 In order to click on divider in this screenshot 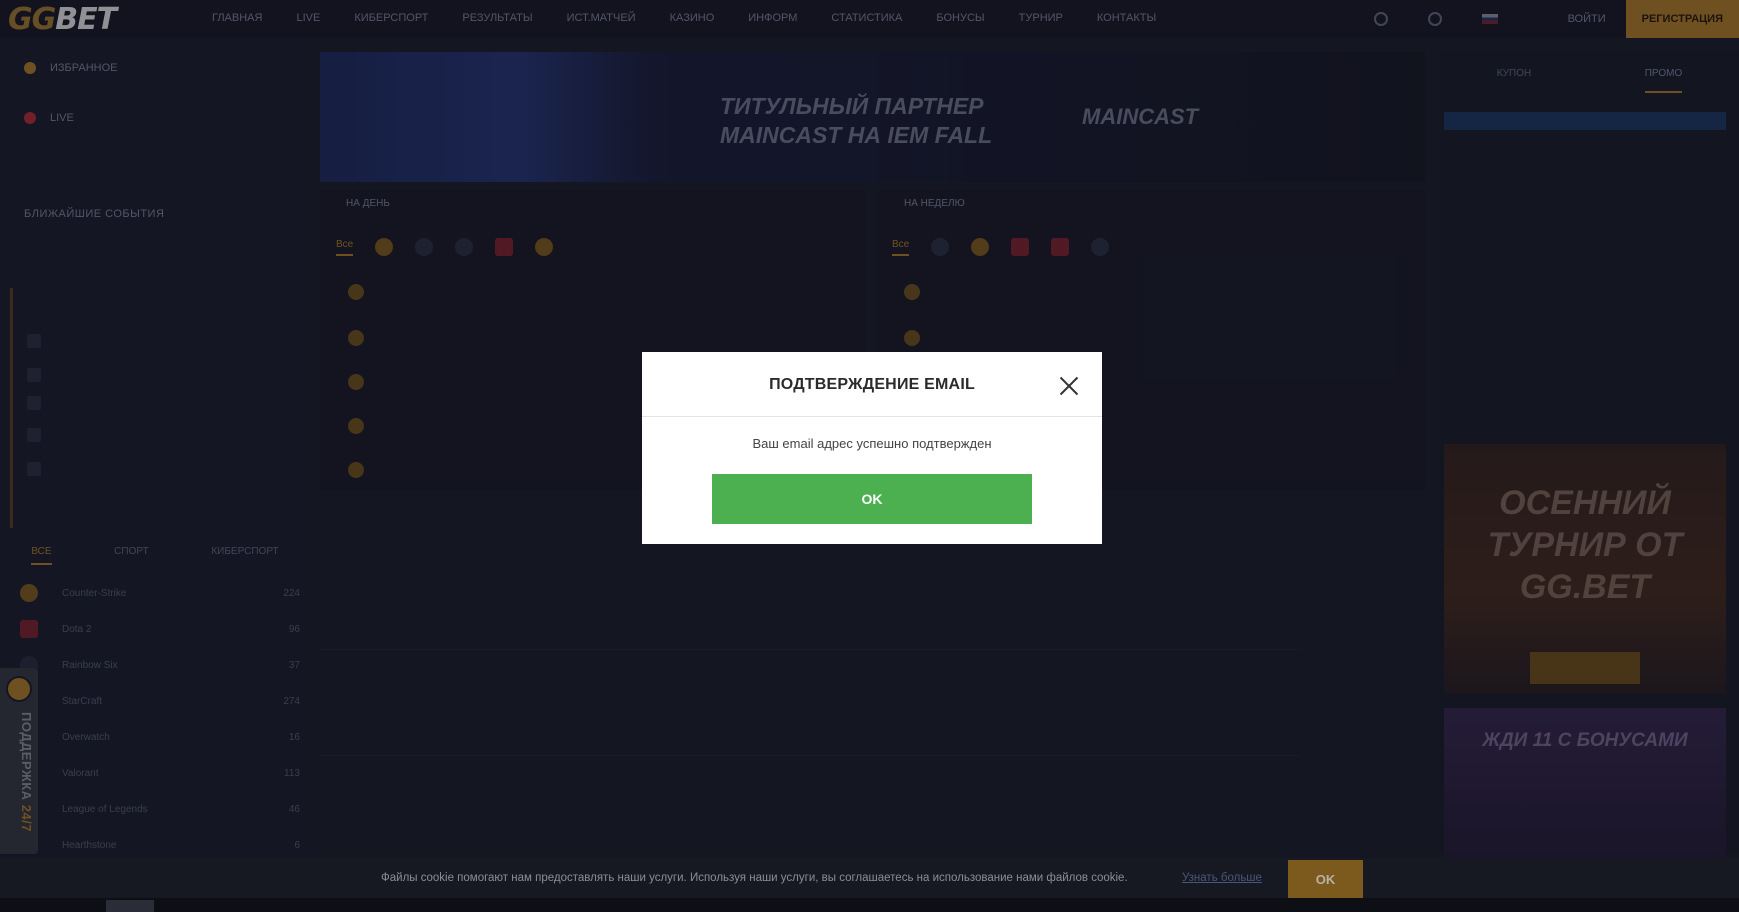, I will do `click(872, 416)`.